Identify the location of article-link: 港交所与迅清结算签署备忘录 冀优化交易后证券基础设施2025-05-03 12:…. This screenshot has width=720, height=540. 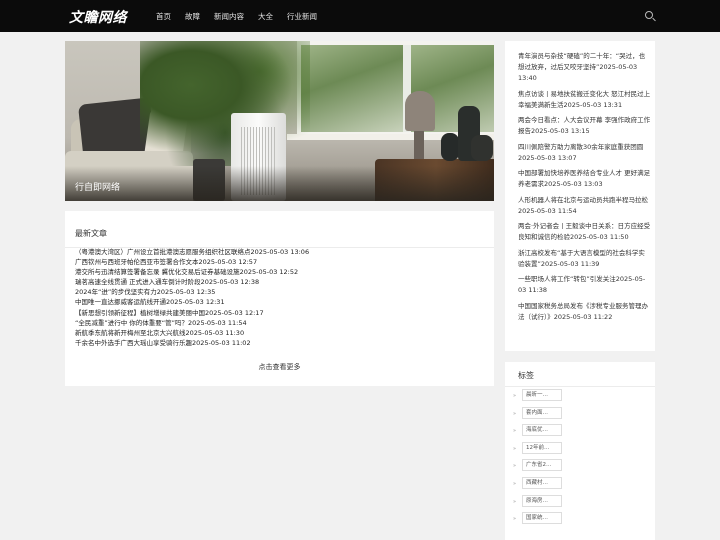
(281, 272).